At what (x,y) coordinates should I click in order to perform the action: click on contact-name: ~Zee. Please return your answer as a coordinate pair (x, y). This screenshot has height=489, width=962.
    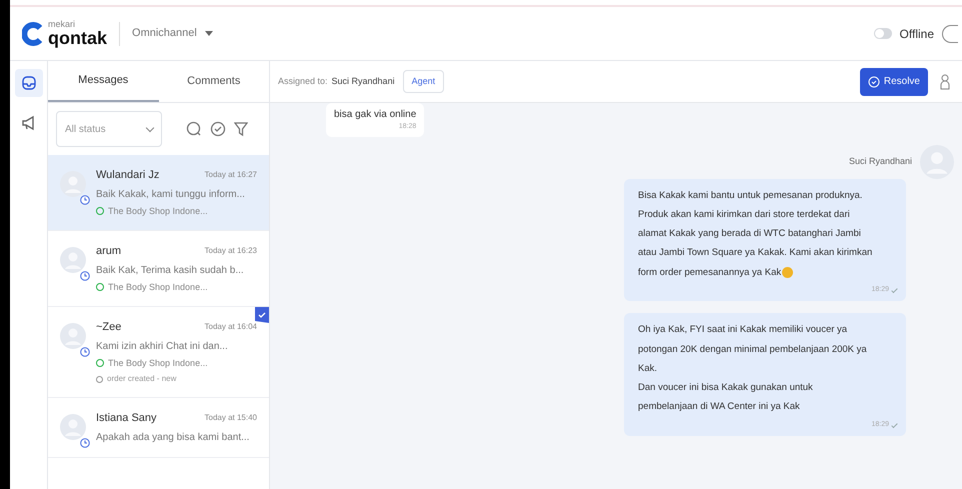
    Looking at the image, I should click on (109, 327).